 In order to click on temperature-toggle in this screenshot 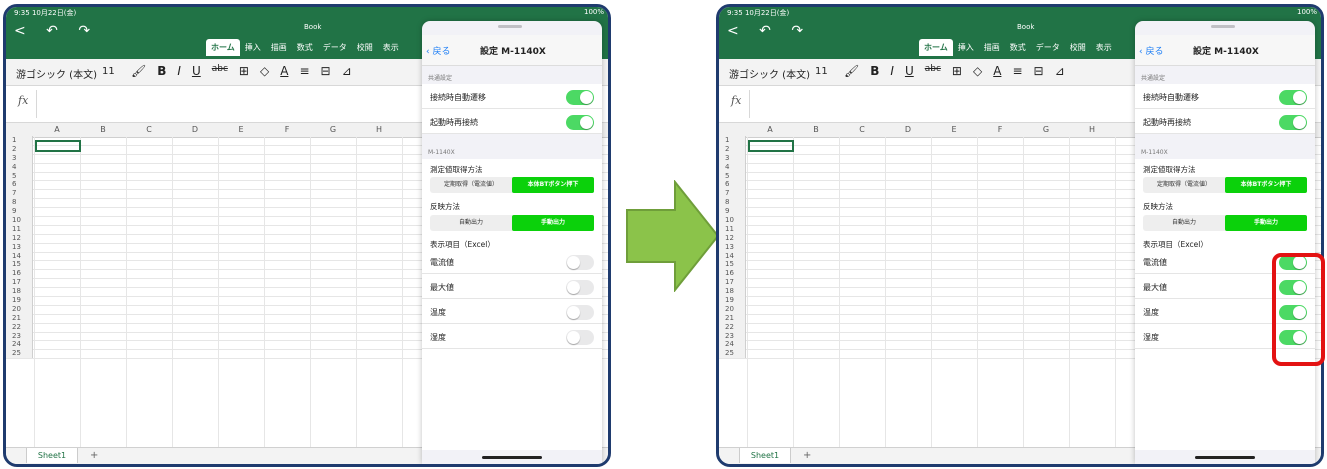, I will do `click(580, 312)`.